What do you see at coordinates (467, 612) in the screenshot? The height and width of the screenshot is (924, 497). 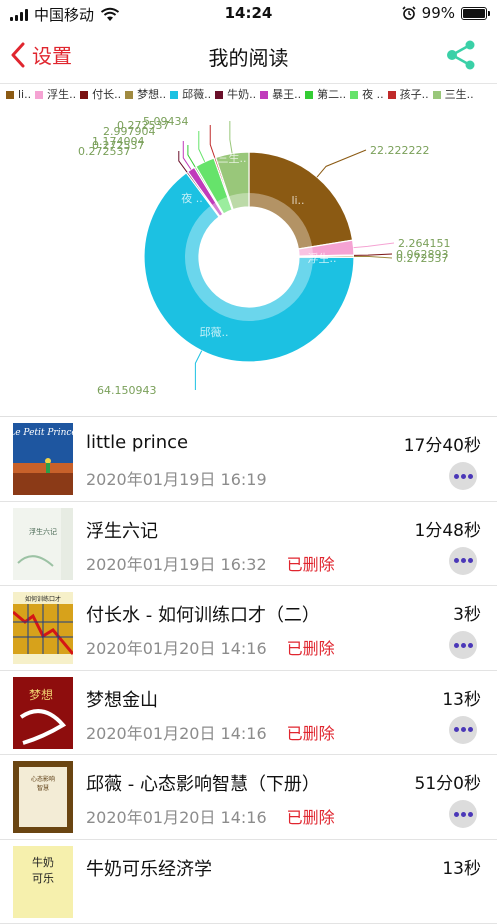 I see `reading-duration: 3秒` at bounding box center [467, 612].